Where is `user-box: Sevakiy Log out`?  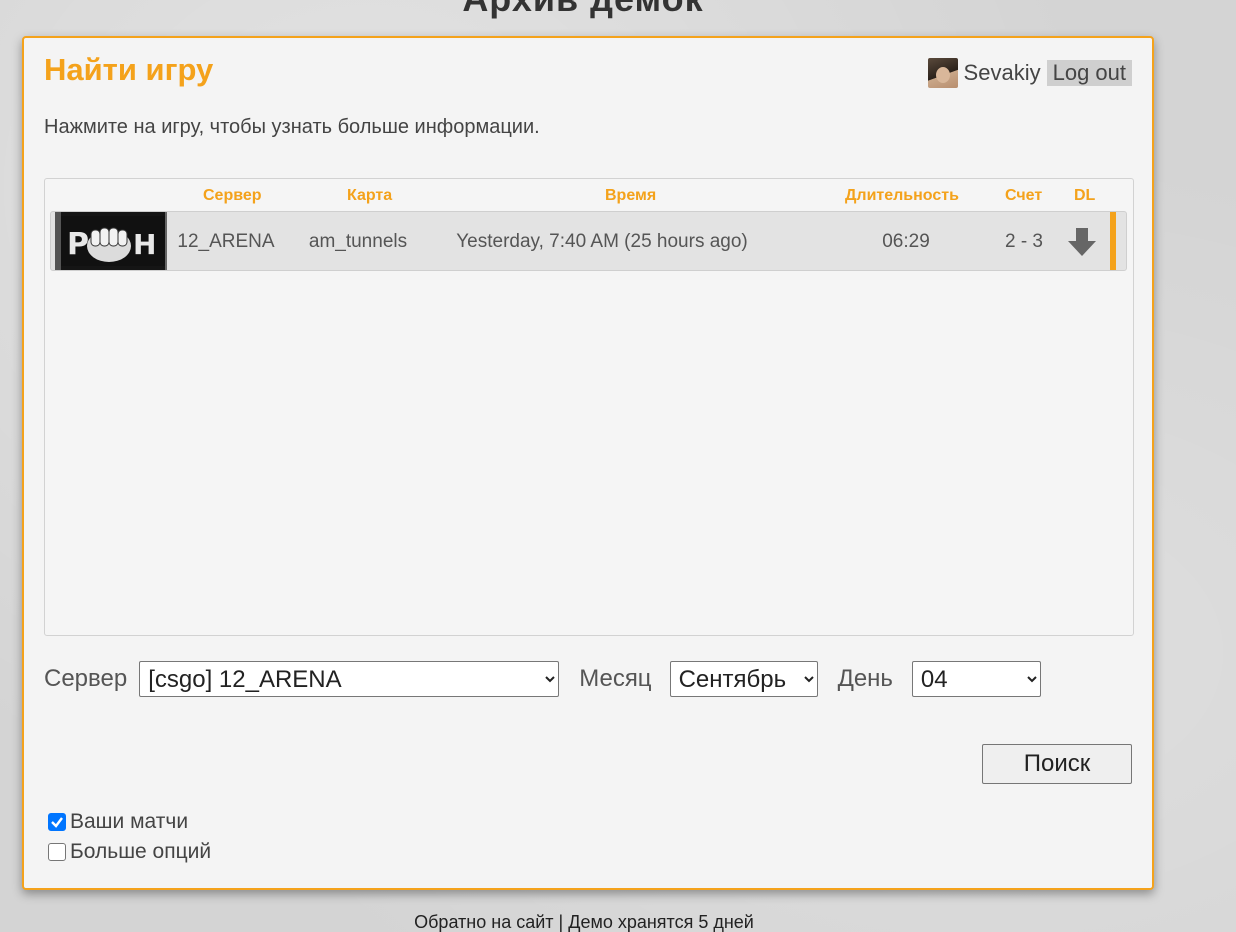 user-box: Sevakiy Log out is located at coordinates (1029, 73).